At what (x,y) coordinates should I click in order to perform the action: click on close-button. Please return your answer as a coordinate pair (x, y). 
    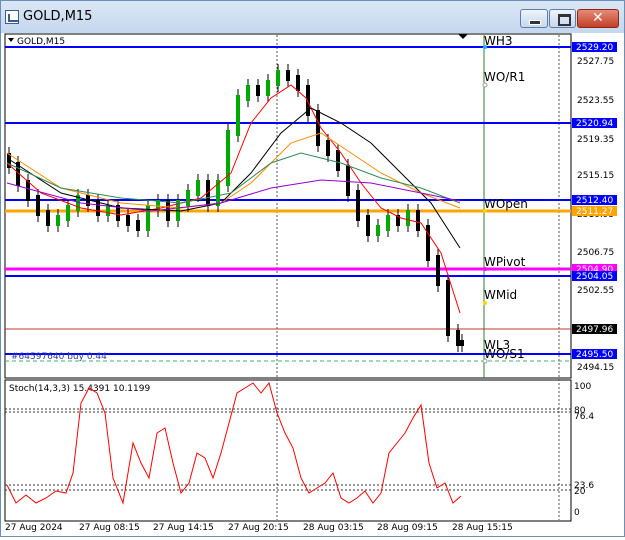
    Looking at the image, I should click on (598, 18).